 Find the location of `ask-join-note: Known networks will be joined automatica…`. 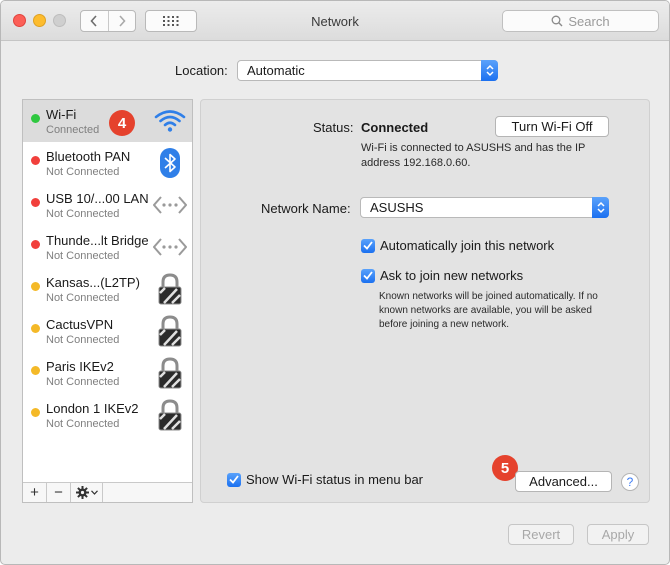

ask-join-note: Known networks will be joined automatica… is located at coordinates (488, 310).